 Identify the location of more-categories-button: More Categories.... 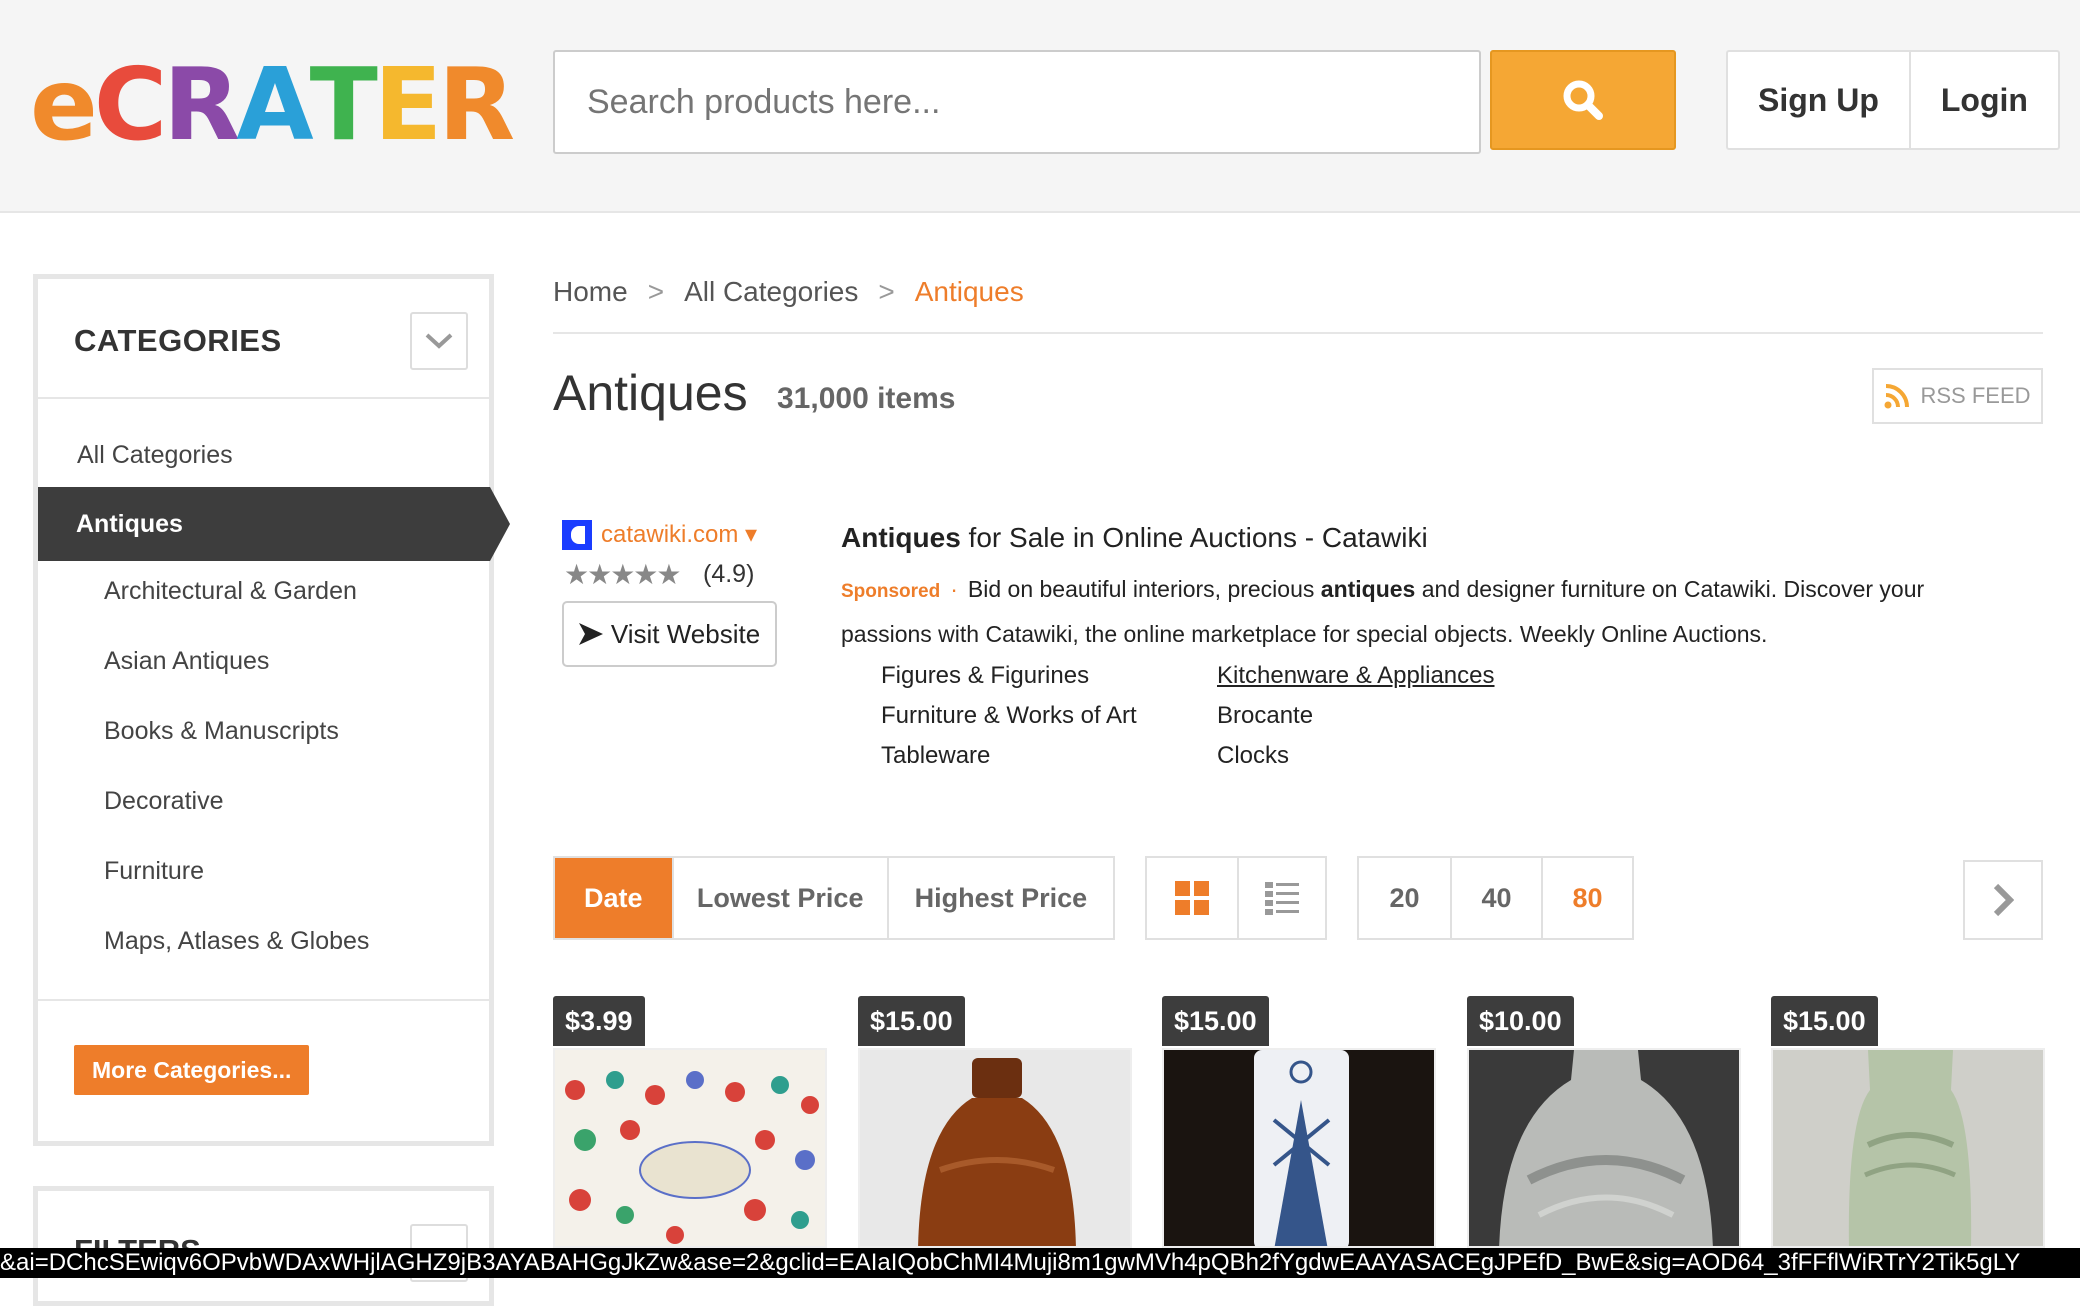
(192, 1070).